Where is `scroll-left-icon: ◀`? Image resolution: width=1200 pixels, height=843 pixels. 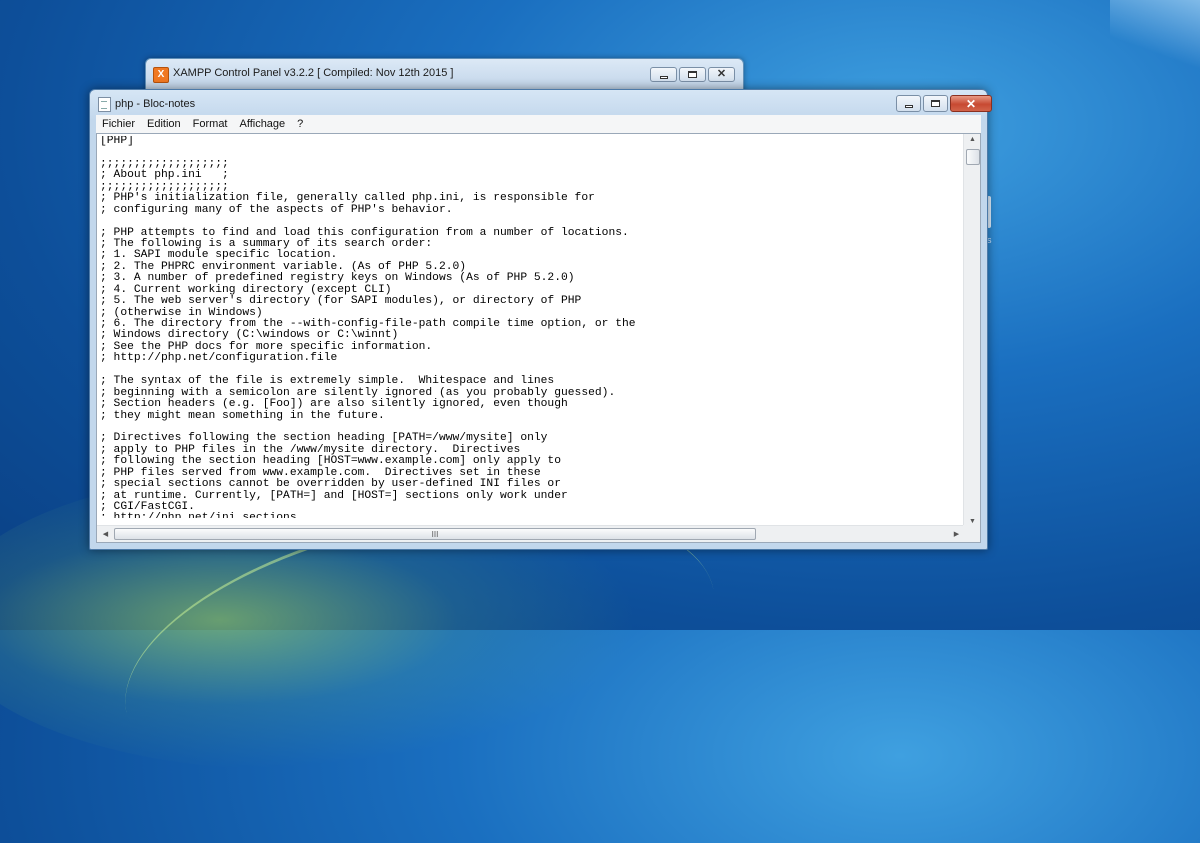 scroll-left-icon: ◀ is located at coordinates (105, 534).